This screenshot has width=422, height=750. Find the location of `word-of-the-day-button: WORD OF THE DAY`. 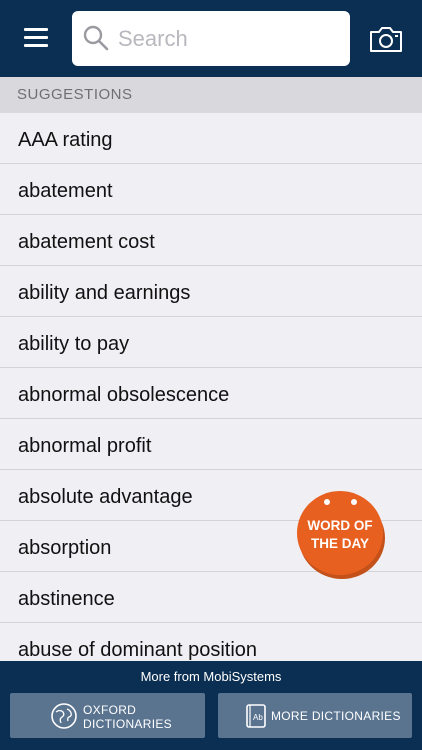

word-of-the-day-button: WORD OF THE DAY is located at coordinates (341, 535).